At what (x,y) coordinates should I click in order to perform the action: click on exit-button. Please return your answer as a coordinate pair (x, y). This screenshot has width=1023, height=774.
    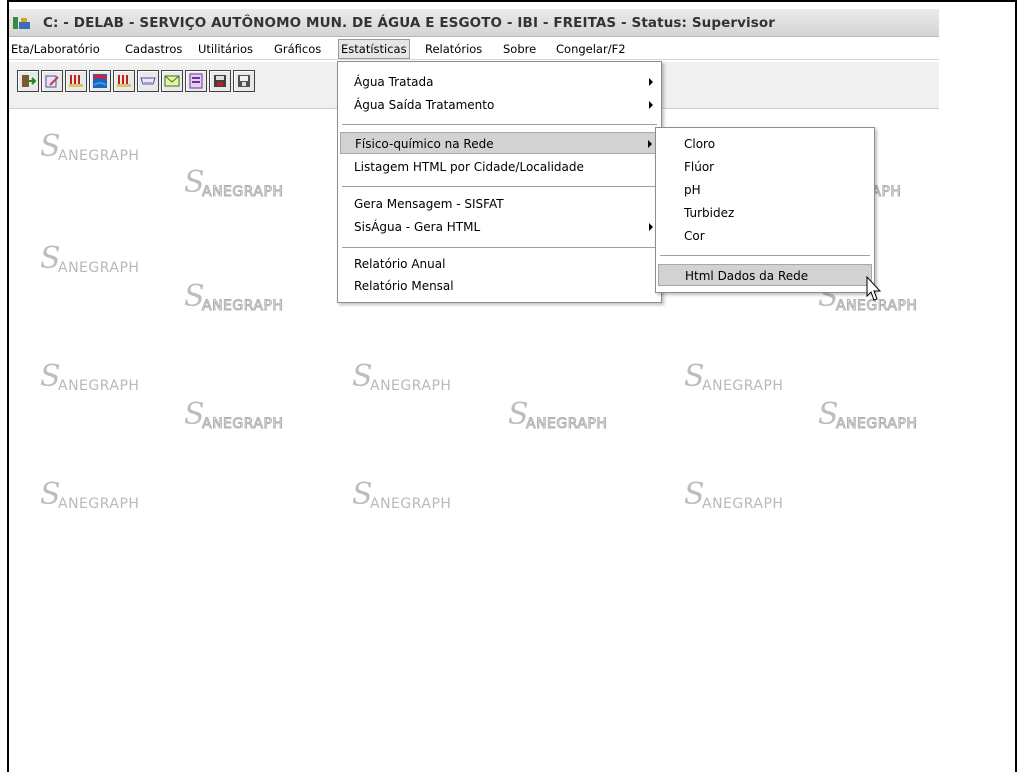
    Looking at the image, I should click on (28, 81).